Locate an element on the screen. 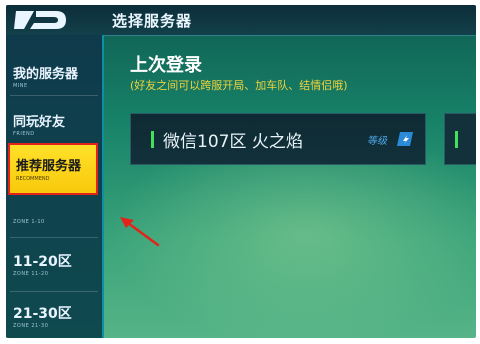 The width and height of the screenshot is (480, 344). level-label: 等级 is located at coordinates (377, 141).